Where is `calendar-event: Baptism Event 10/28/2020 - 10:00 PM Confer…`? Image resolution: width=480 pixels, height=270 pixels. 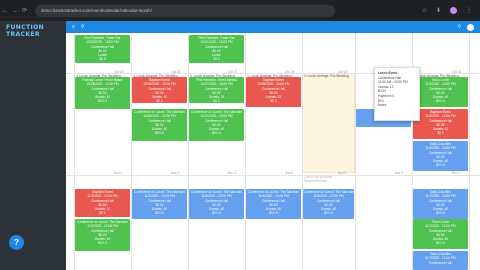
calendar-event: Baptism Event 10/28/2020 - 10:00 PM Confer… is located at coordinates (273, 92).